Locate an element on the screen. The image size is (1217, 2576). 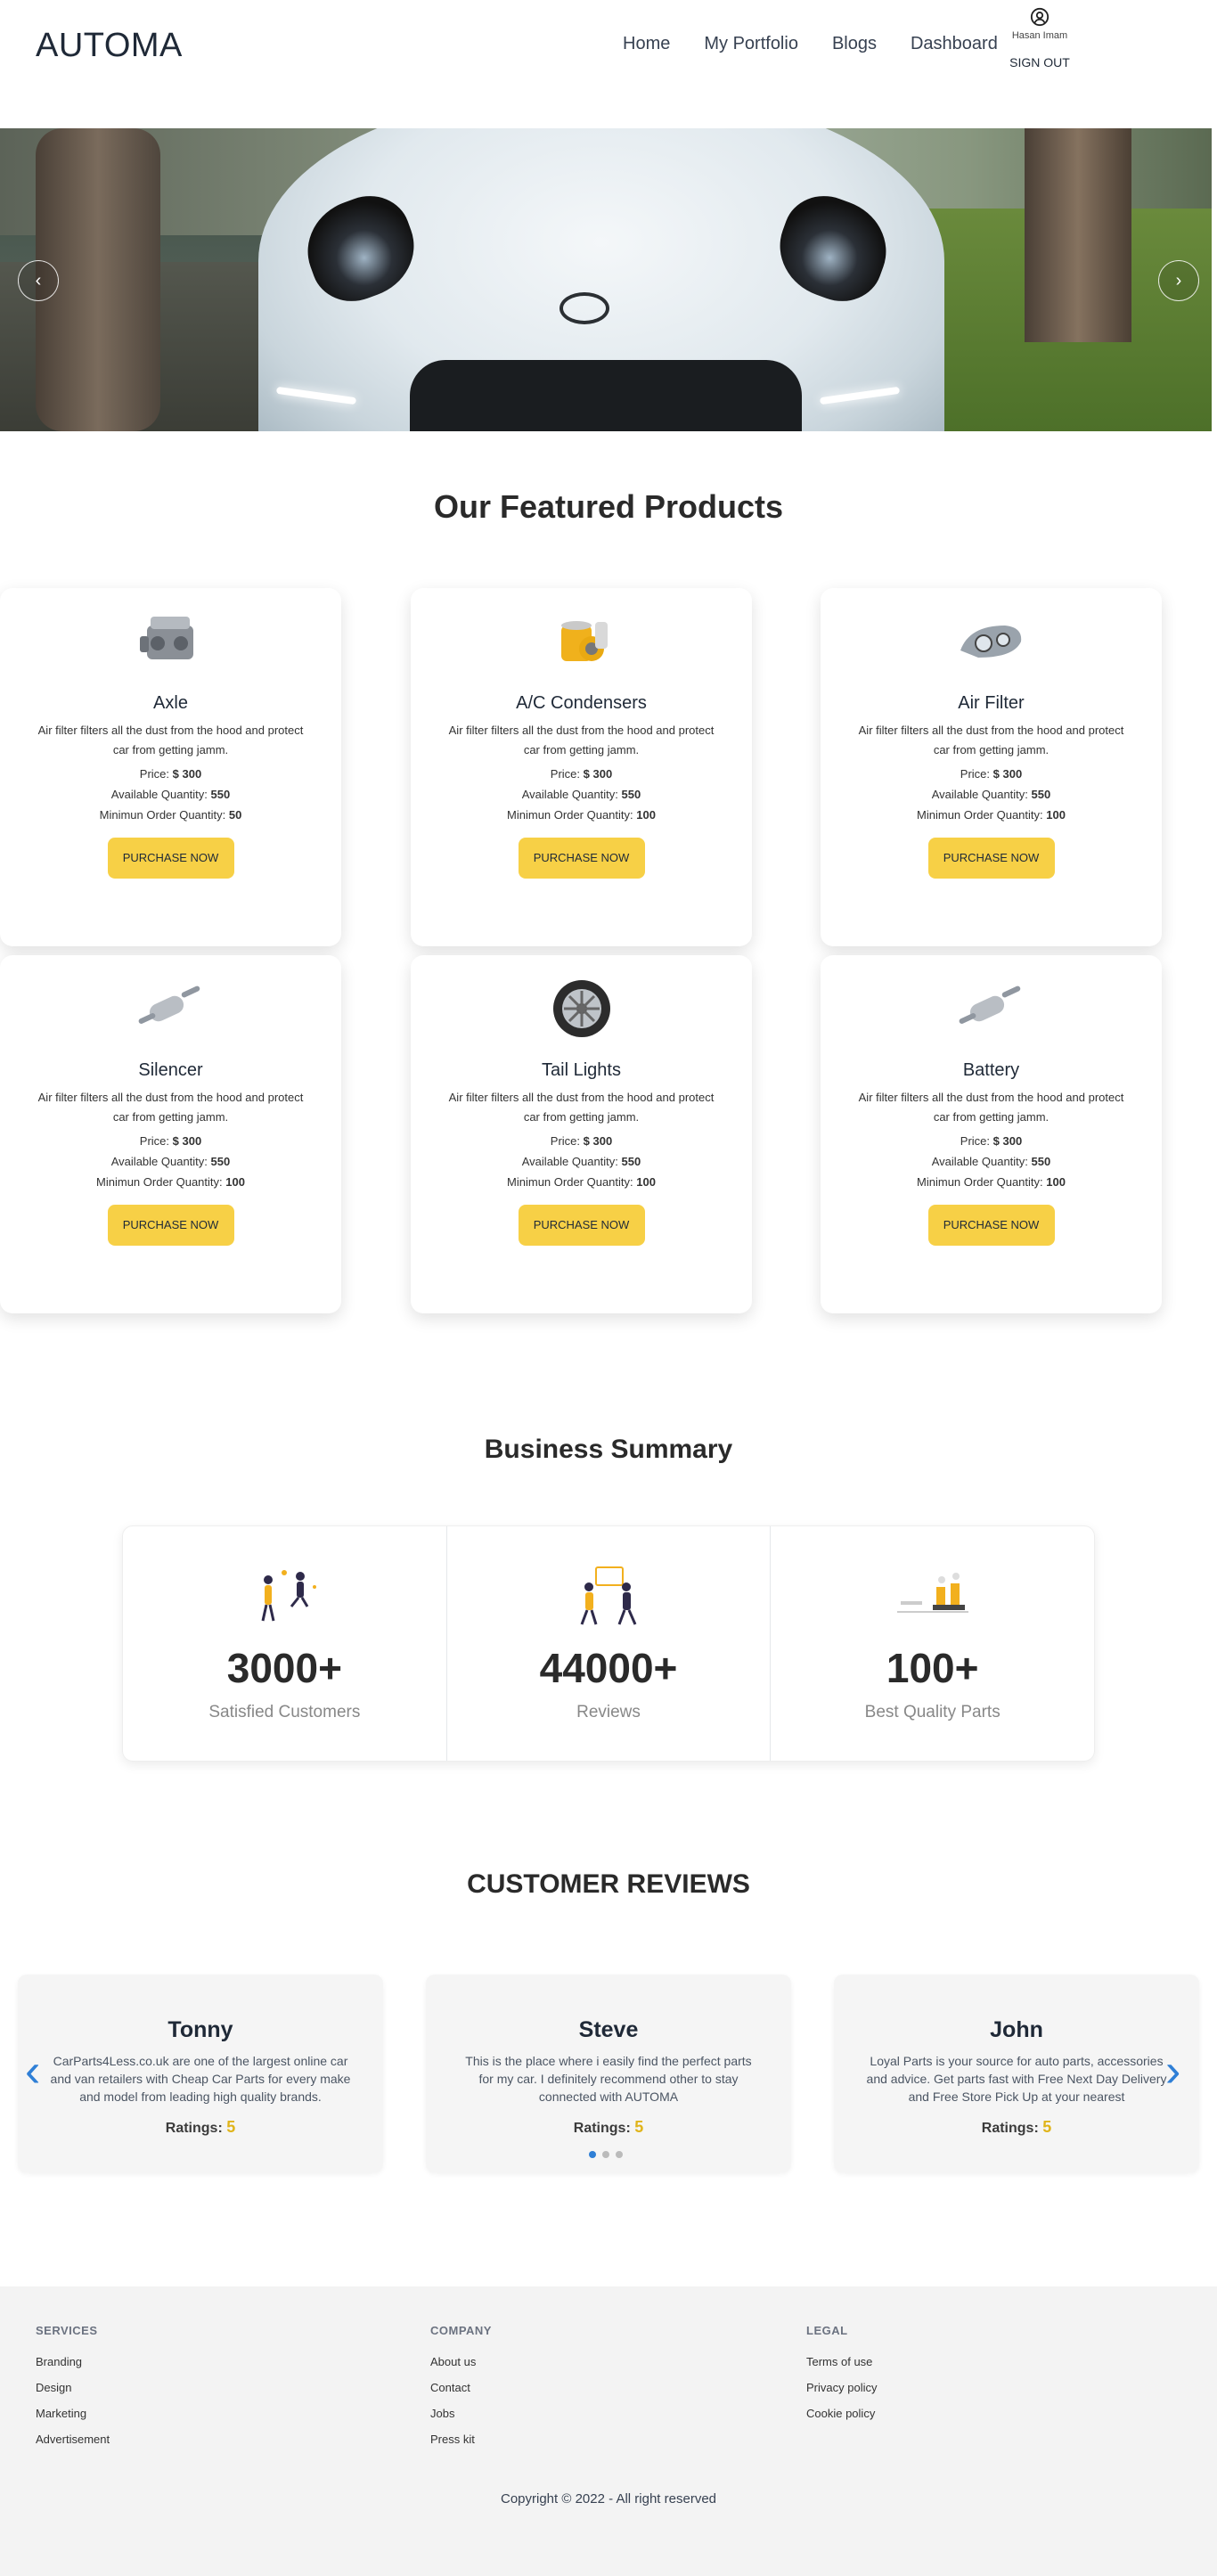
footer-heading: SERVICES is located at coordinates (67, 2330).